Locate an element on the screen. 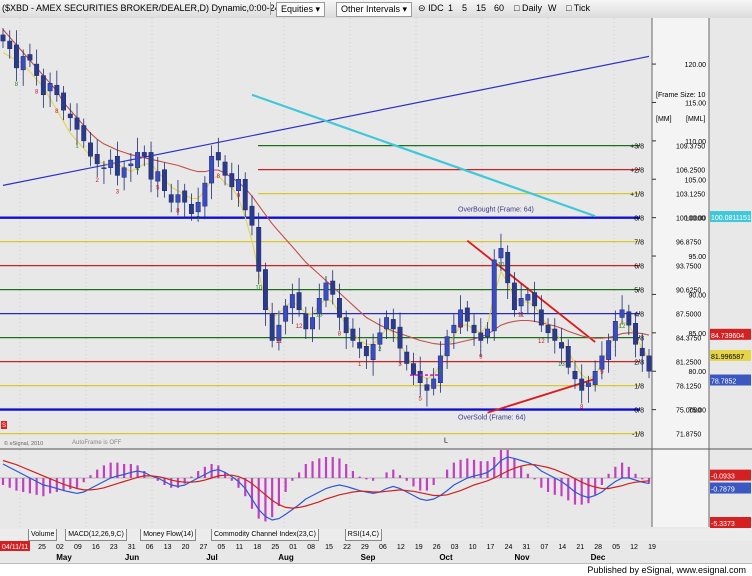 This screenshot has height=576, width=752. month-label: Aug is located at coordinates (286, 557).